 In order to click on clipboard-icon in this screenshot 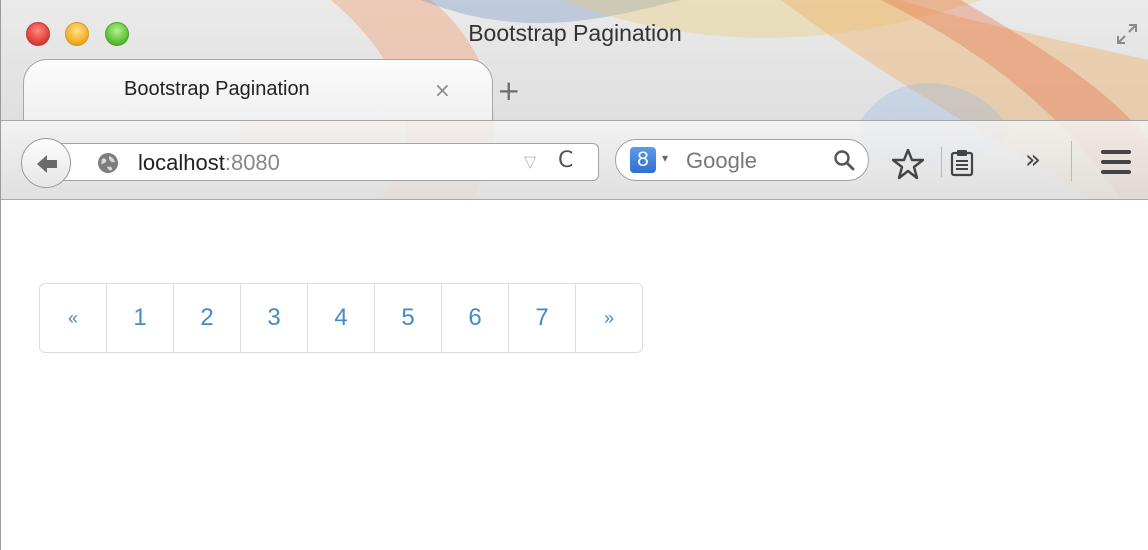, I will do `click(962, 163)`.